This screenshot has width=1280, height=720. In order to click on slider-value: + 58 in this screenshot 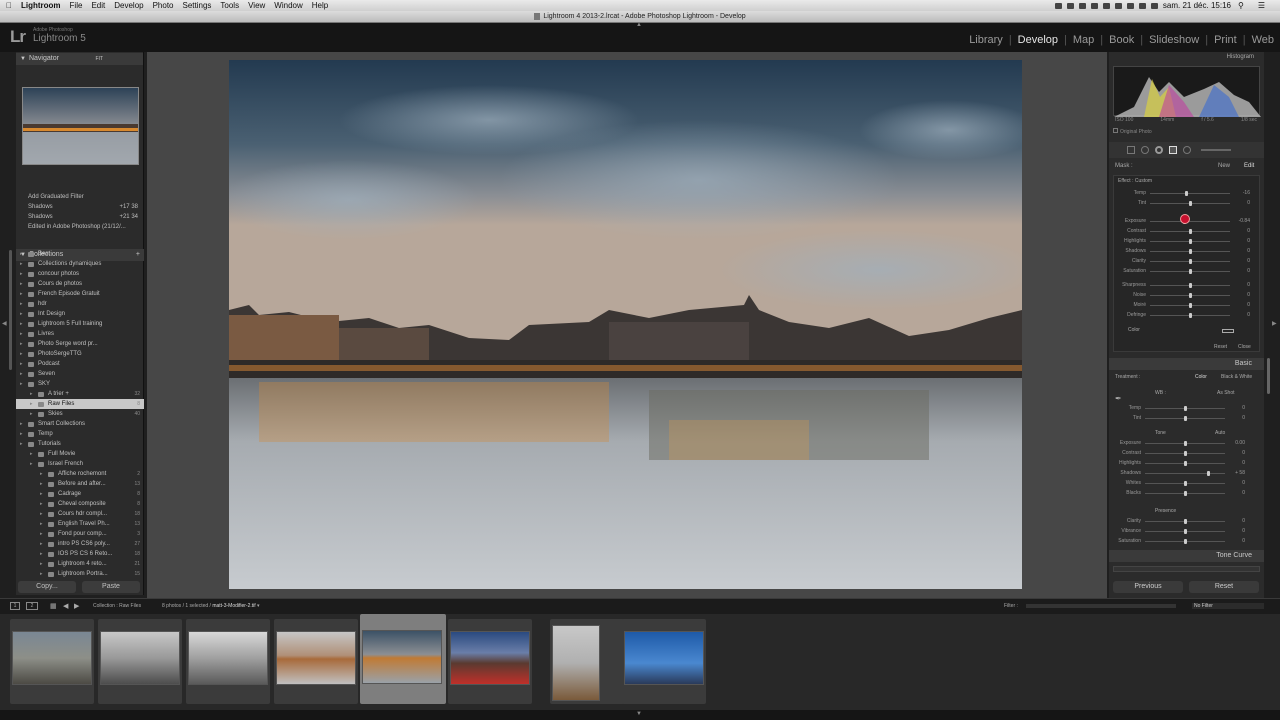, I will do `click(1235, 473)`.